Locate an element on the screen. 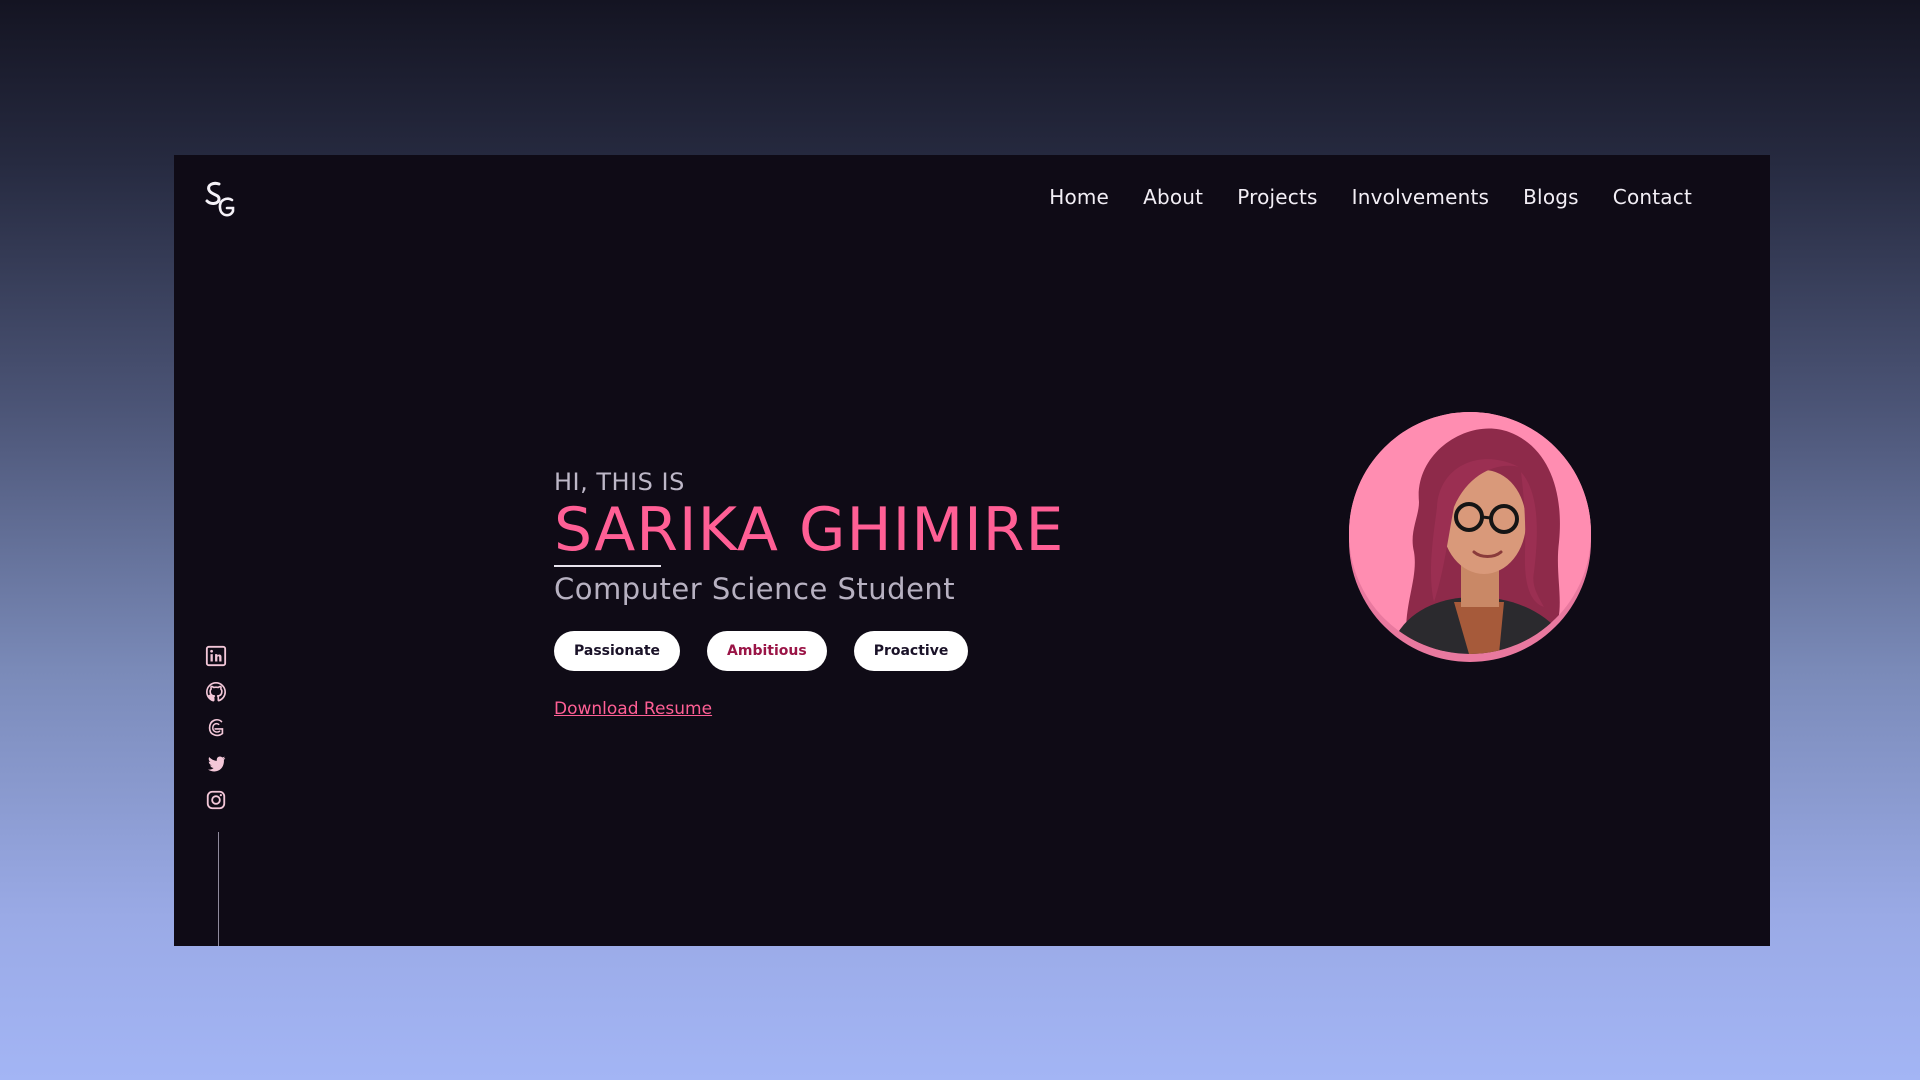  avatar is located at coordinates (1470, 533).